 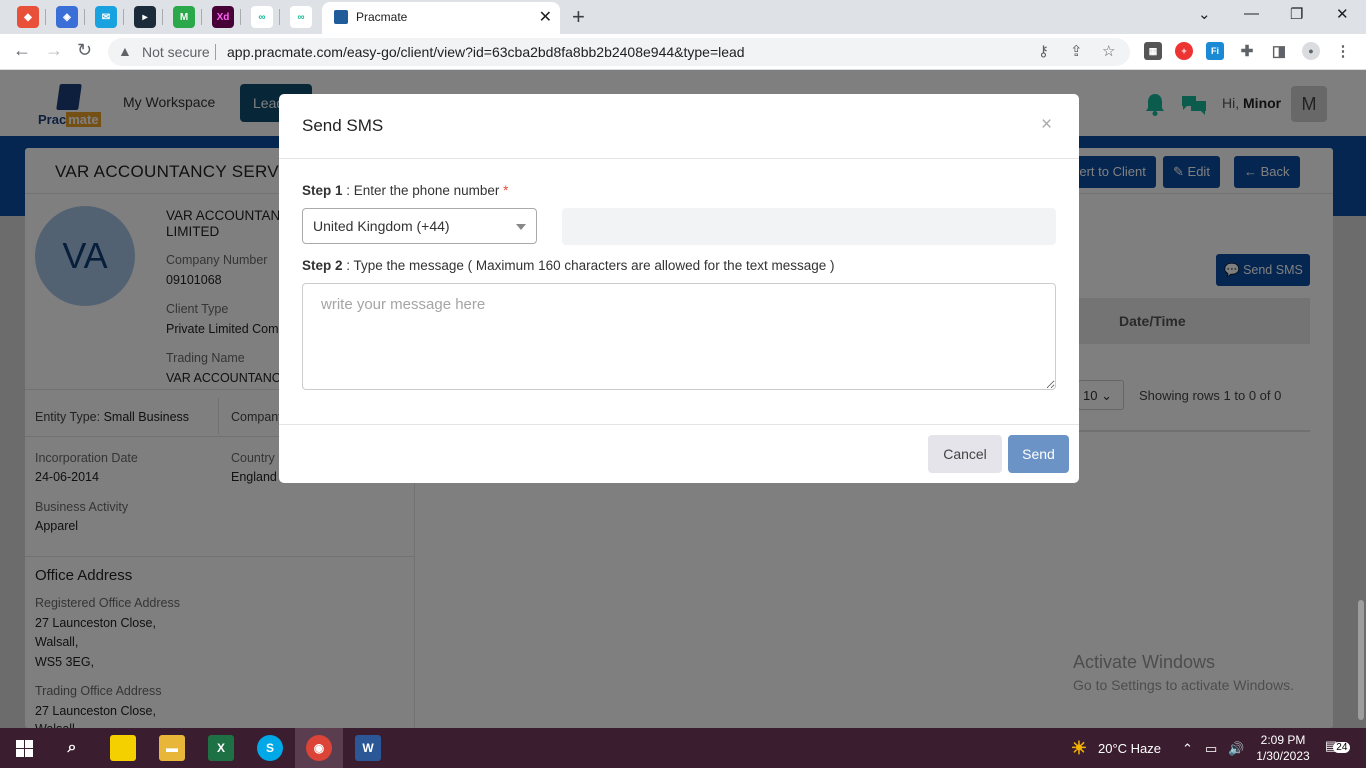 I want to click on omnibox-divider, so click(x=215, y=52).